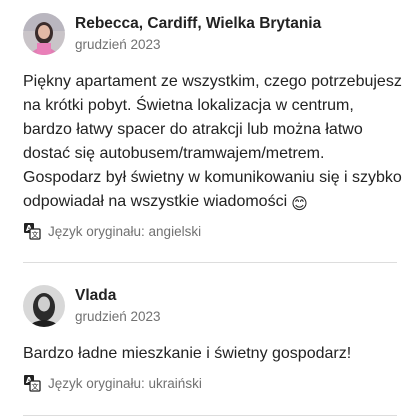  Describe the element at coordinates (125, 383) in the screenshot. I see `original-language-label: Język oryginału: ukraiński` at that location.